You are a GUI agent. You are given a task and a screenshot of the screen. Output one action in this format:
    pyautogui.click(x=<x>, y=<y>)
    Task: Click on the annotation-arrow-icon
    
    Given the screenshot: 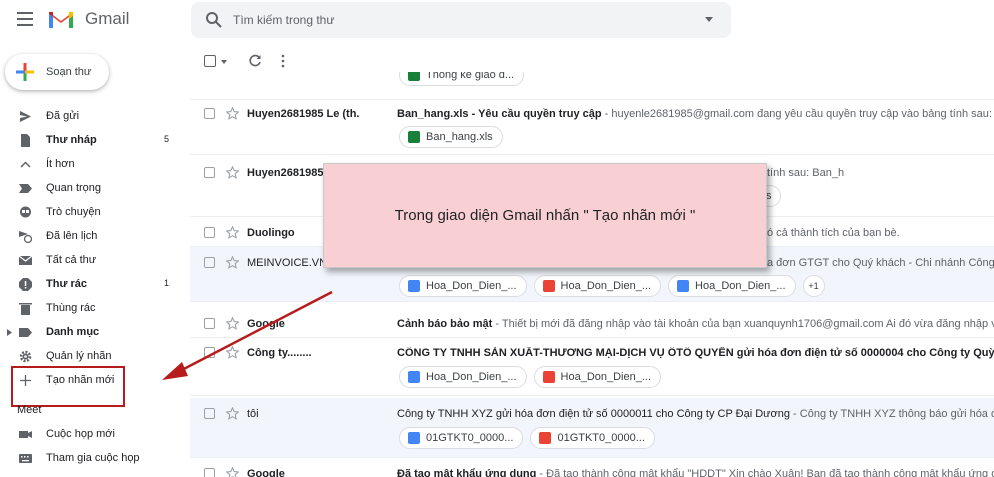 What is the action you would take?
    pyautogui.click(x=247, y=335)
    